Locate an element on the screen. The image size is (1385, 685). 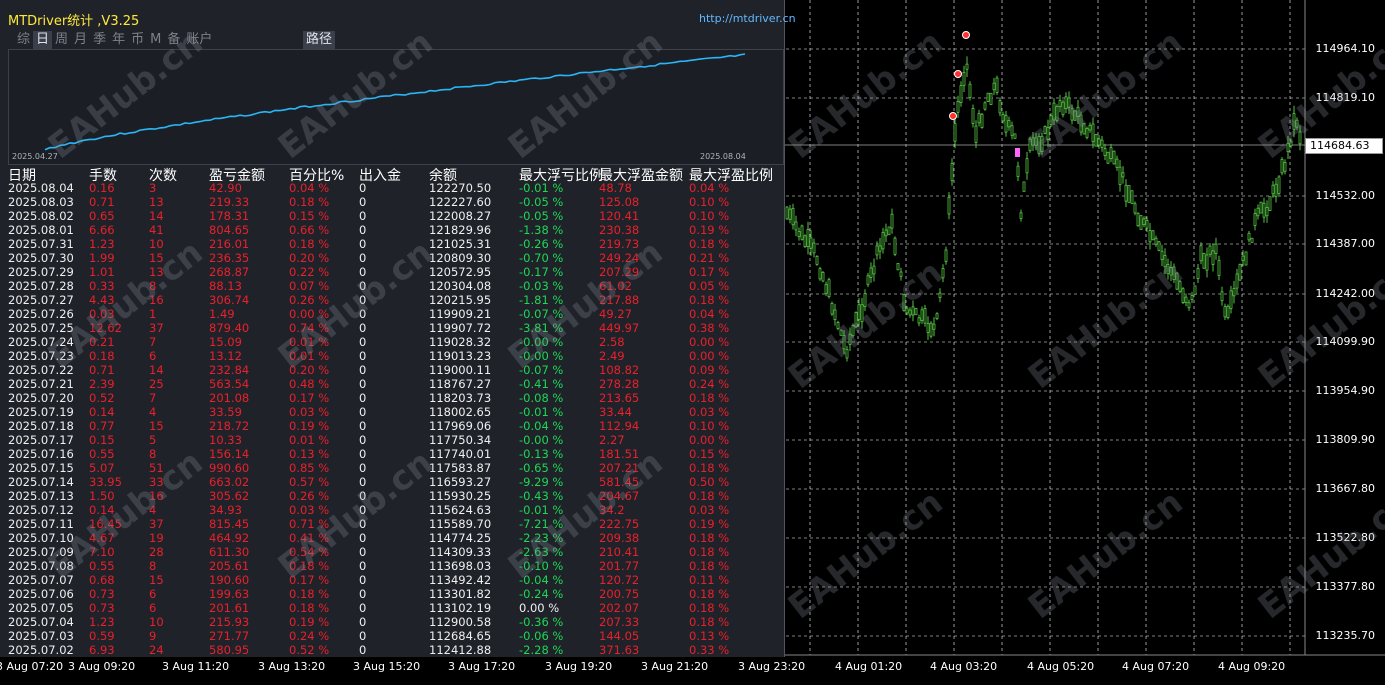
table-cell: 2025.07.15 is located at coordinates (41, 468).